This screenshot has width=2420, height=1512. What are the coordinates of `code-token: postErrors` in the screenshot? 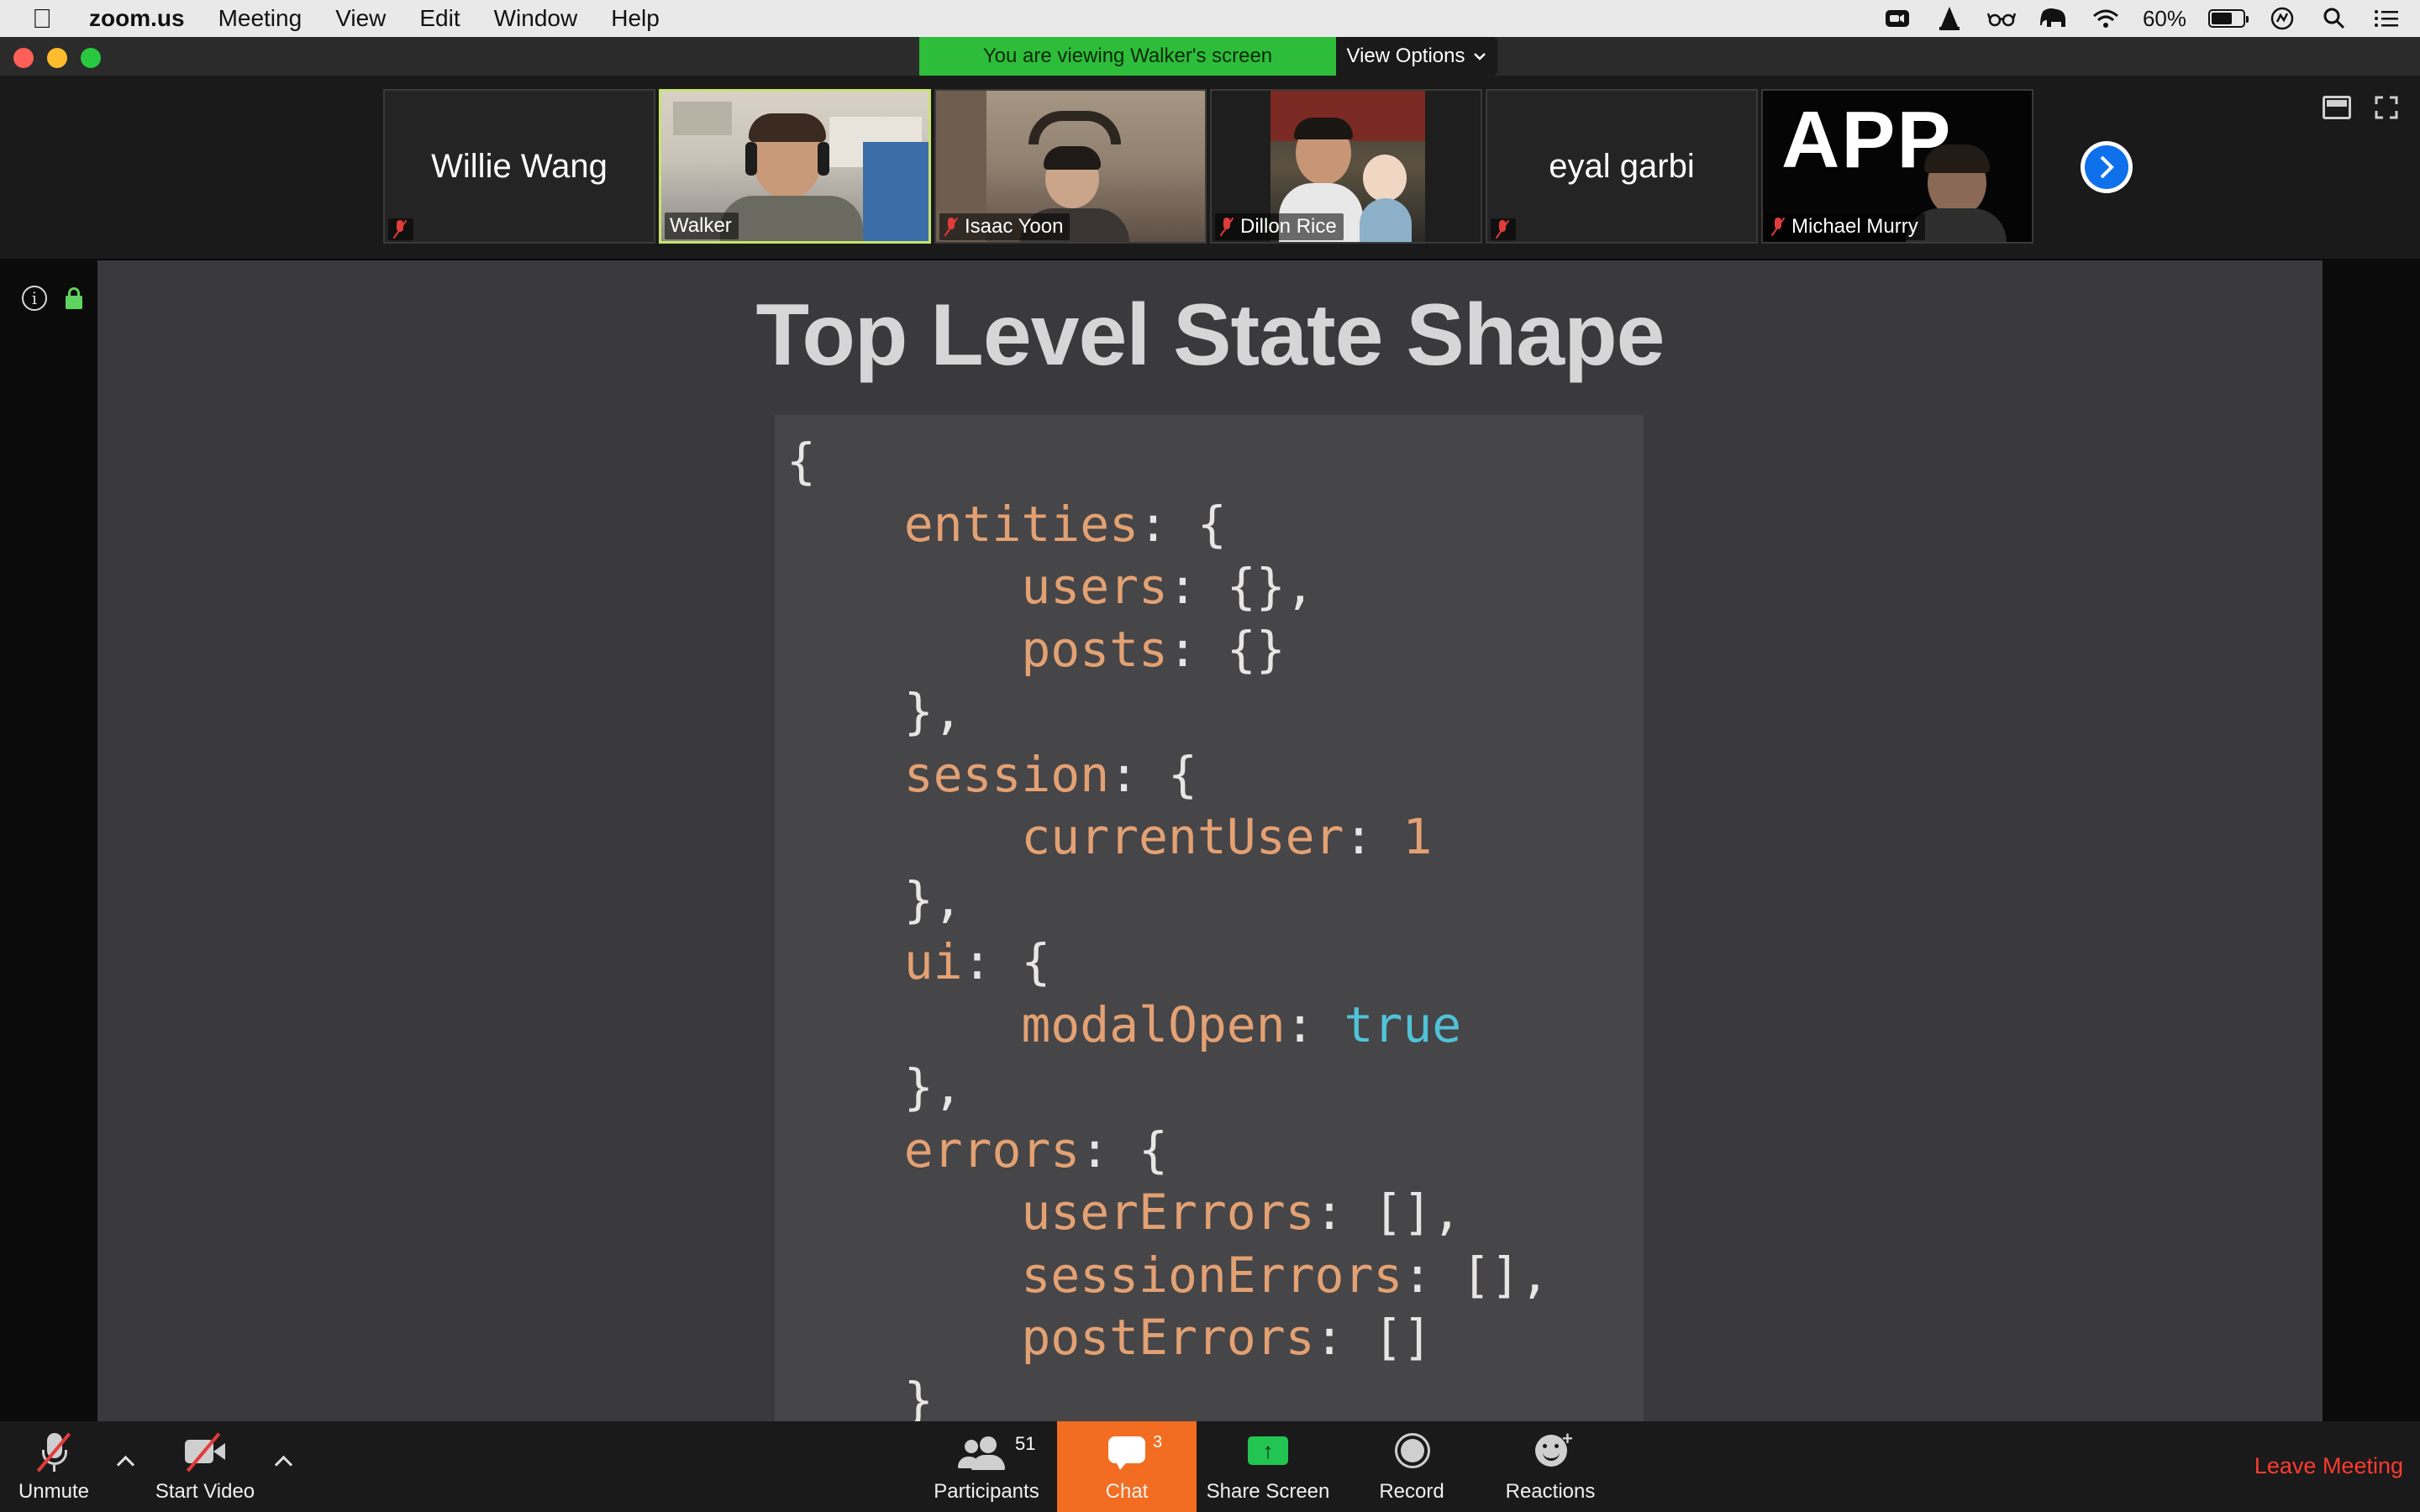 It's located at (1168, 1337).